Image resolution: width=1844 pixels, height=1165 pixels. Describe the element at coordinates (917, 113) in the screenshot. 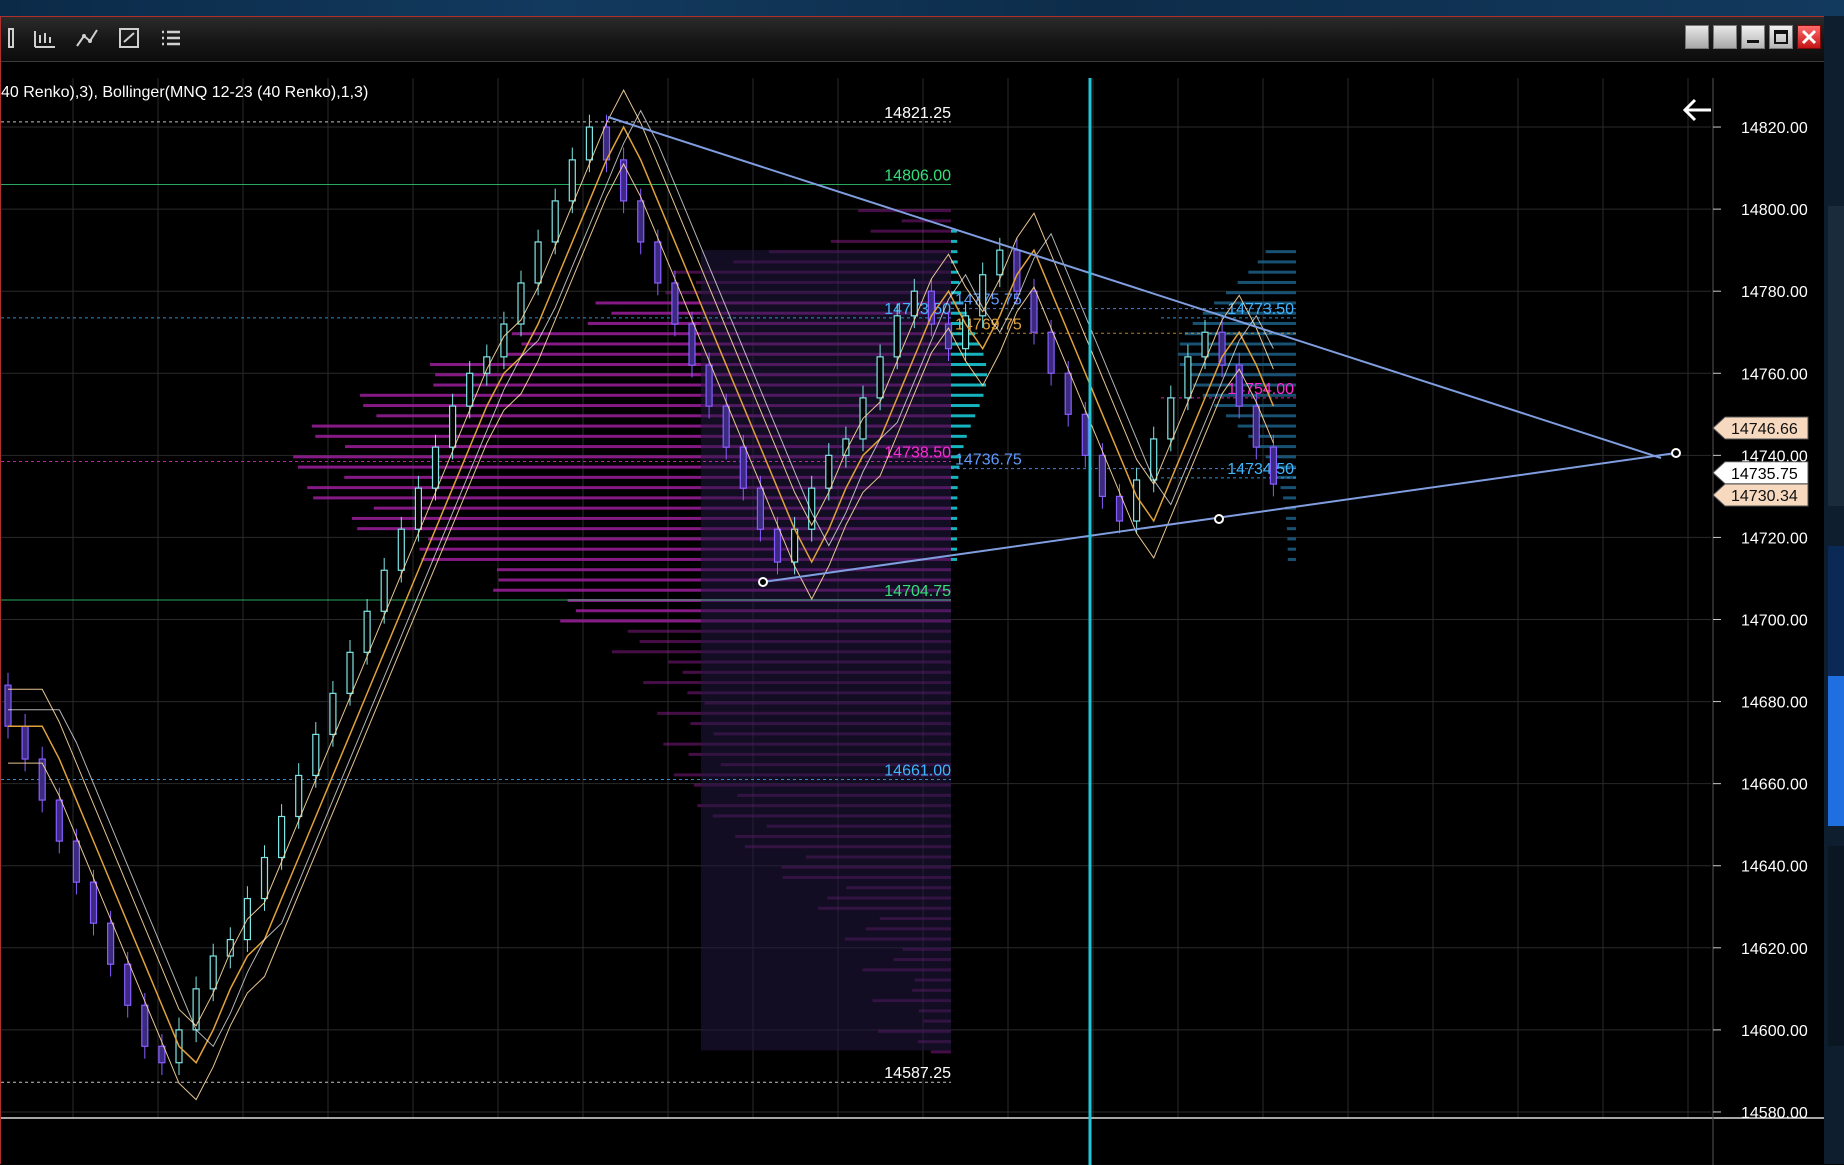

I see `price-level-label: 14821.25` at that location.